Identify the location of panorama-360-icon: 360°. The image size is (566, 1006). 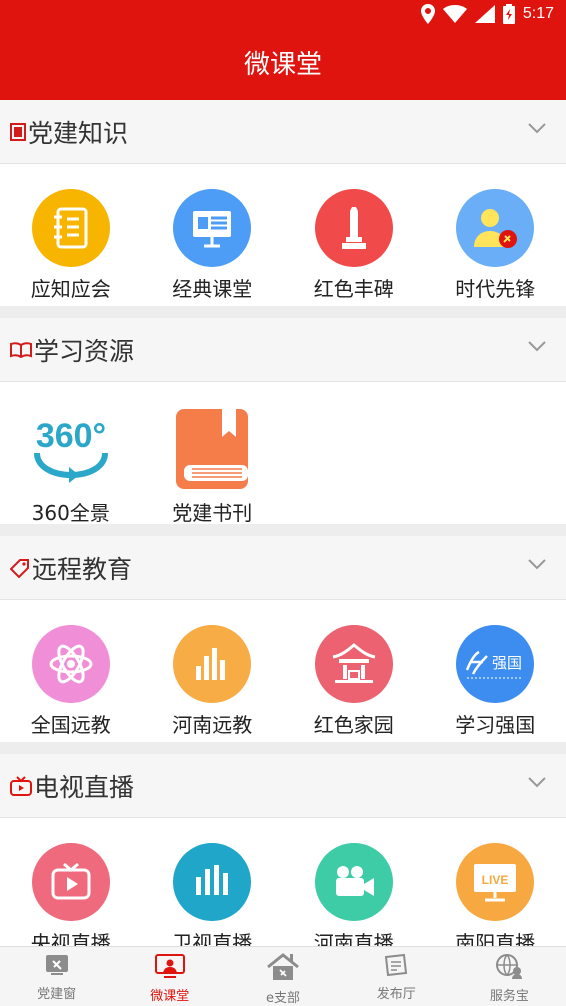
(70, 450).